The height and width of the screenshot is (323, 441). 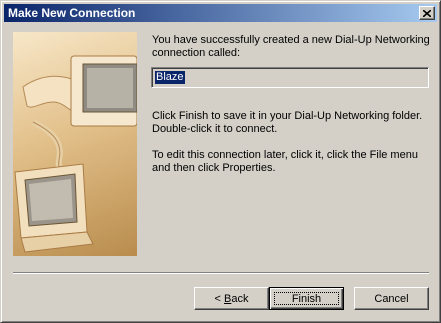 I want to click on finish-label: Finish, so click(x=306, y=298).